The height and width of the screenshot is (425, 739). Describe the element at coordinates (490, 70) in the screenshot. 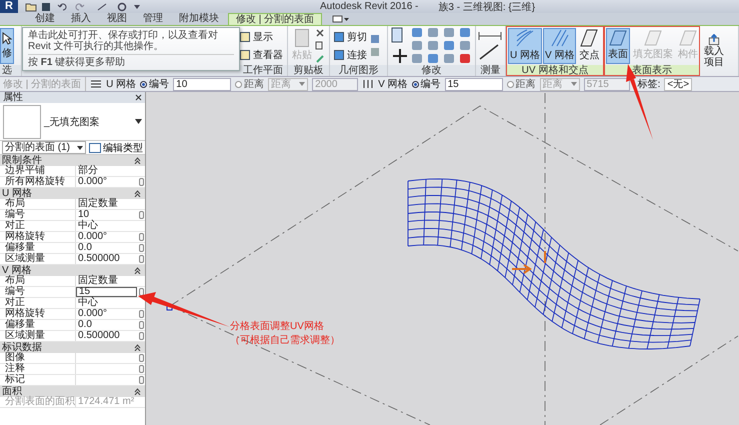

I see `panel-label: 测量` at that location.